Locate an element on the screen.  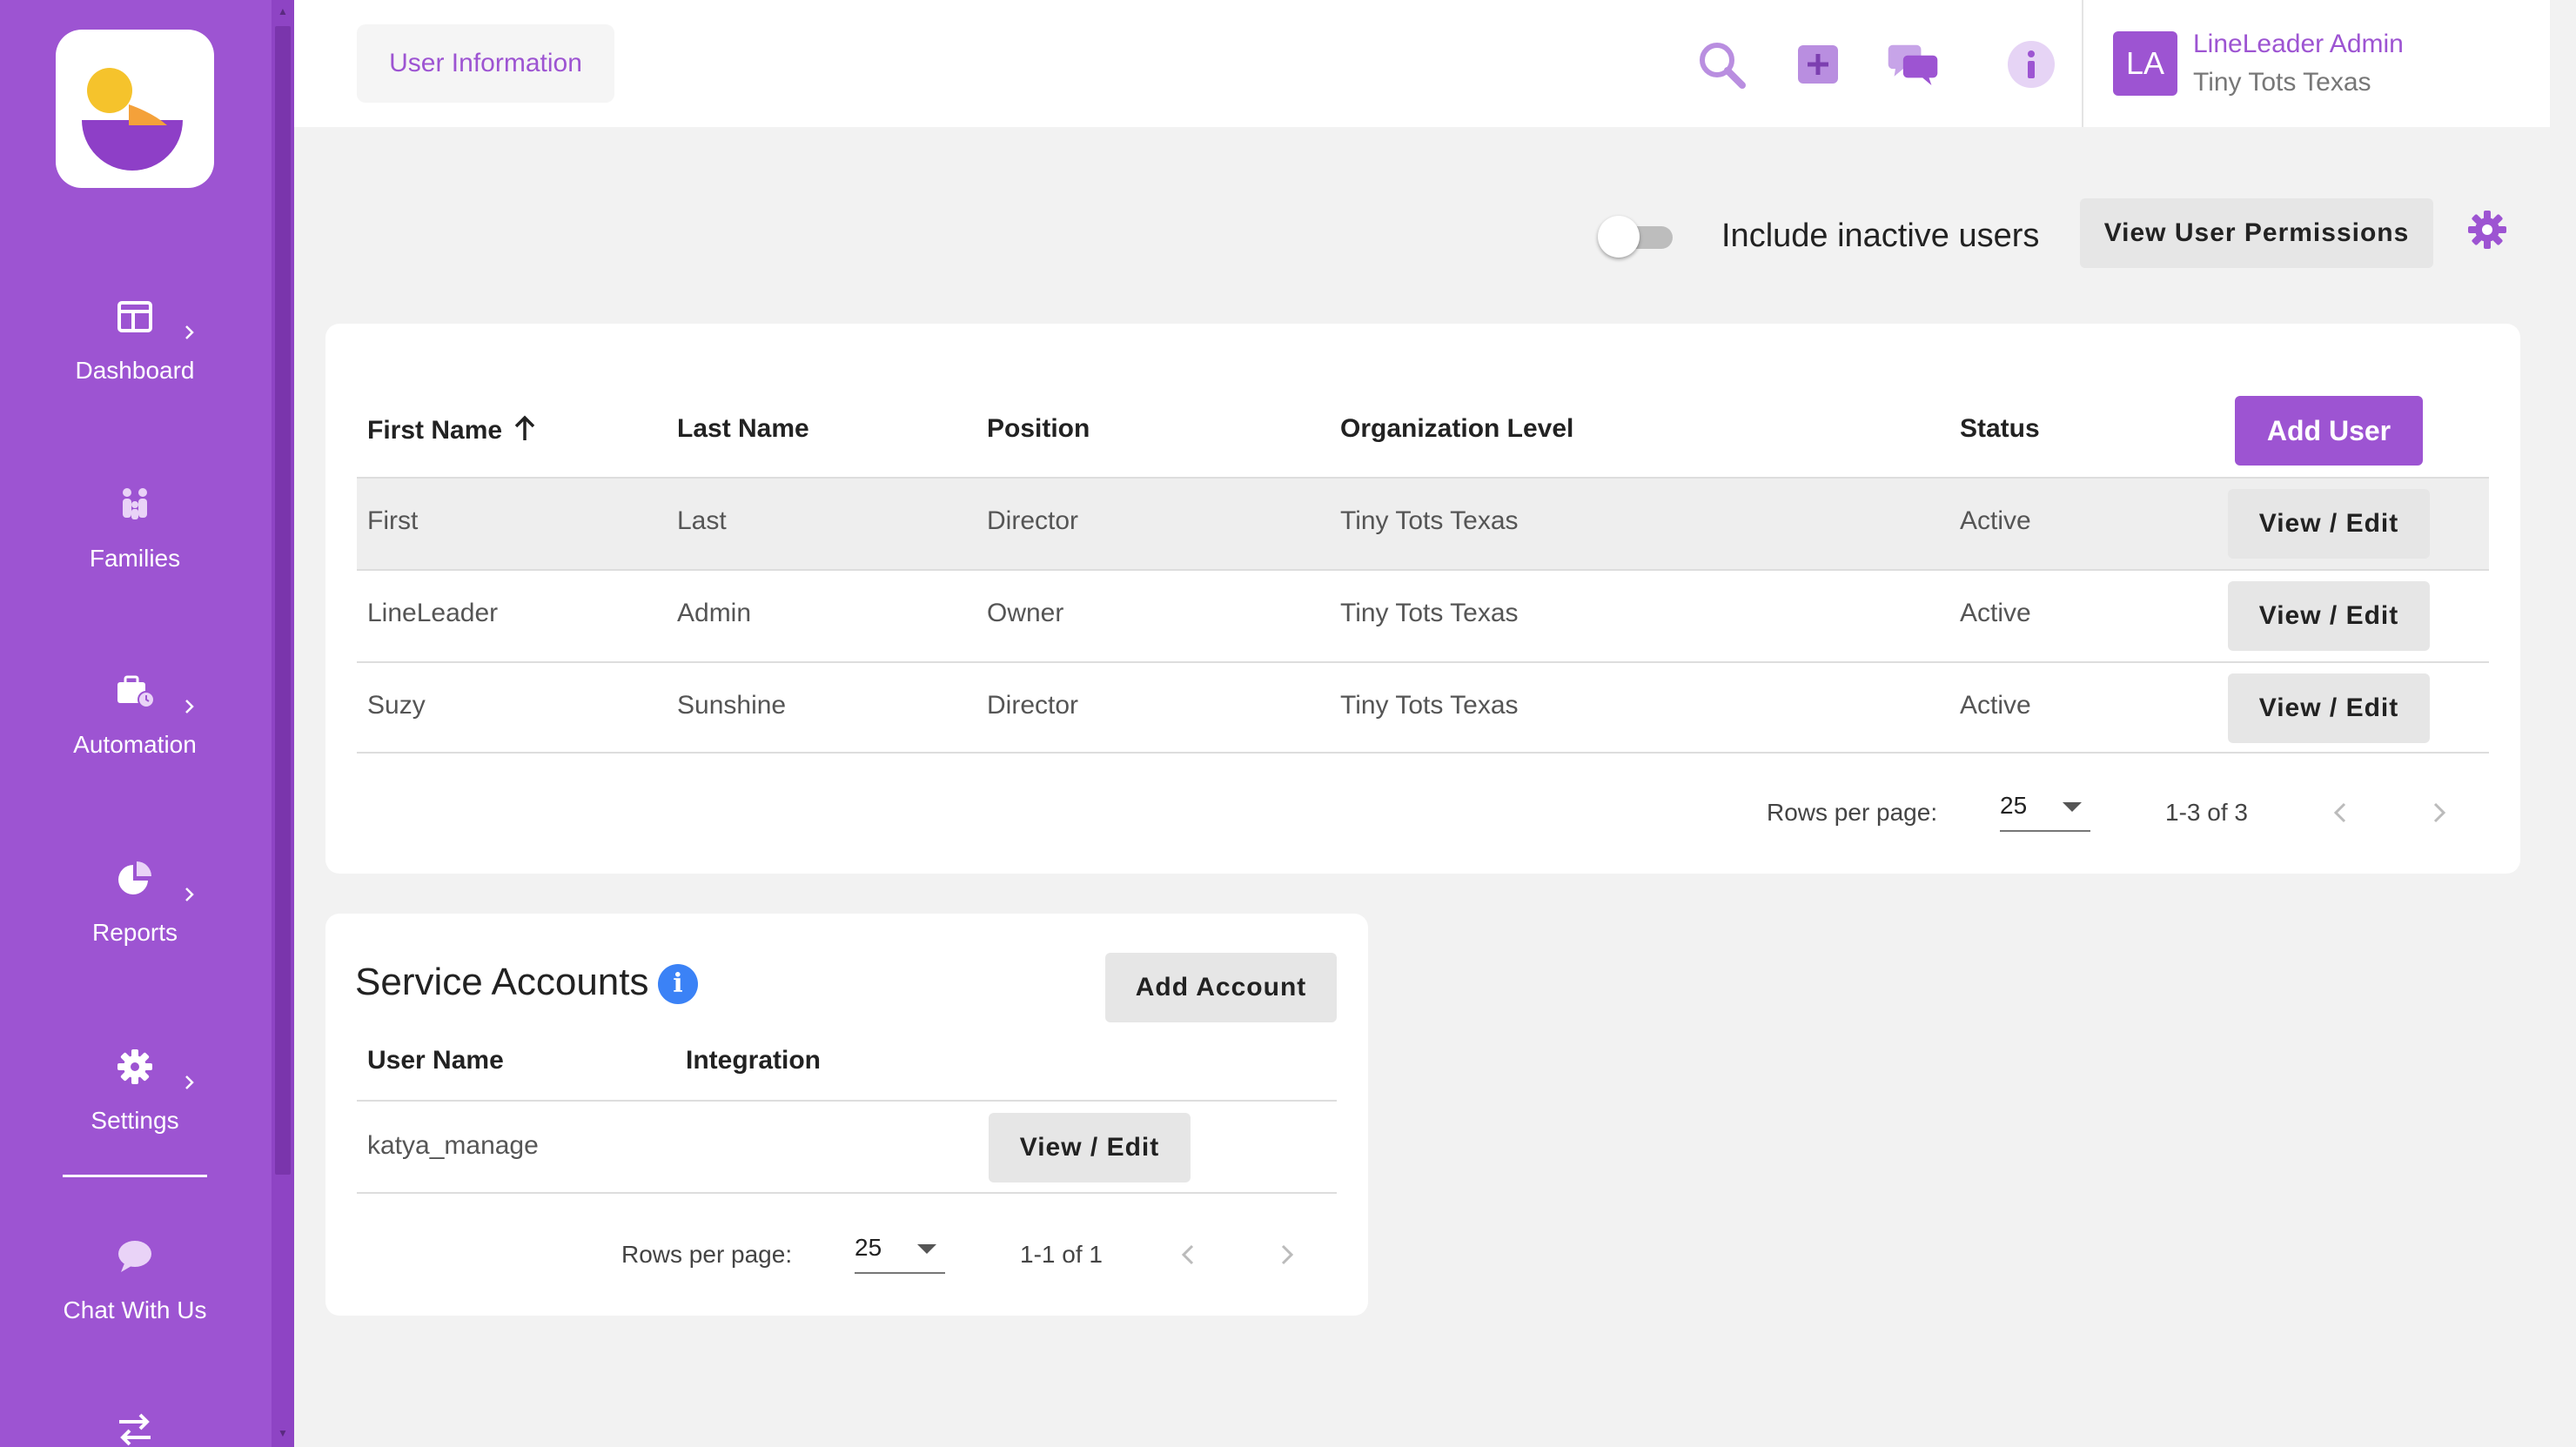
column-header-position: Position is located at coordinates (1038, 429).